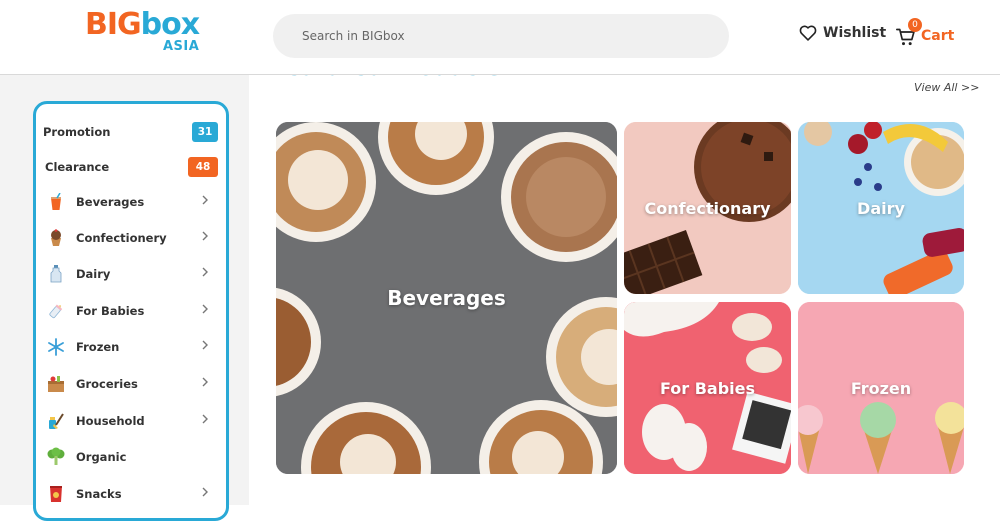 The width and height of the screenshot is (1000, 521). Describe the element at coordinates (855, 33) in the screenshot. I see `wishlist-label: Wishlist` at that location.